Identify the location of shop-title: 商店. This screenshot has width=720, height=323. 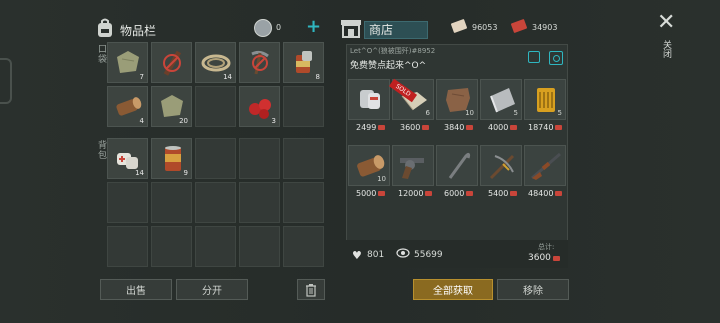
(396, 30).